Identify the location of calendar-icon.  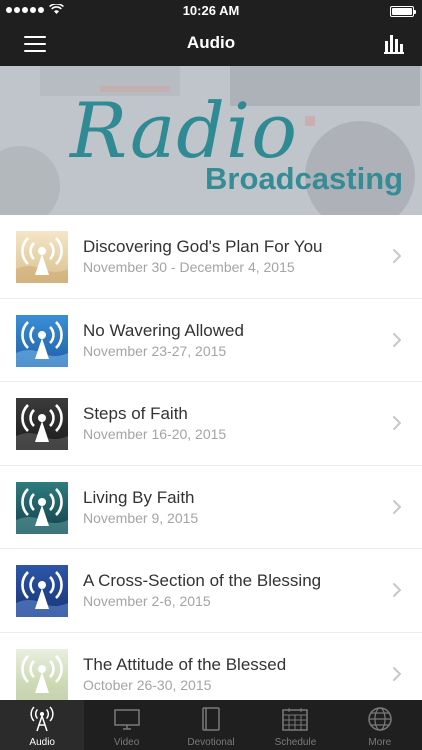
(295, 719).